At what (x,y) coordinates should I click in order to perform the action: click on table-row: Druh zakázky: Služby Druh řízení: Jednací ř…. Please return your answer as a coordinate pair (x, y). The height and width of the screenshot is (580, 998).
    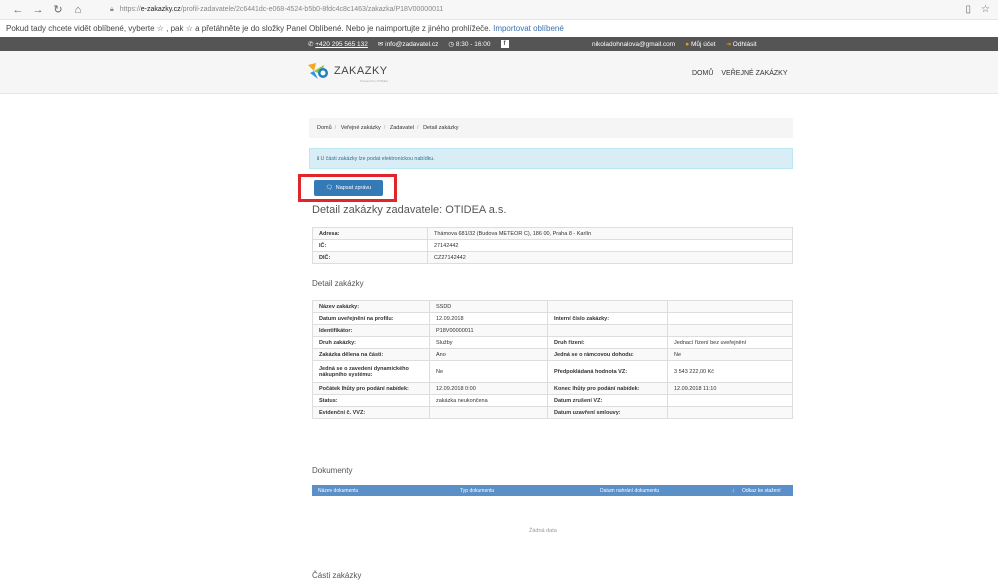
    Looking at the image, I should click on (552, 342).